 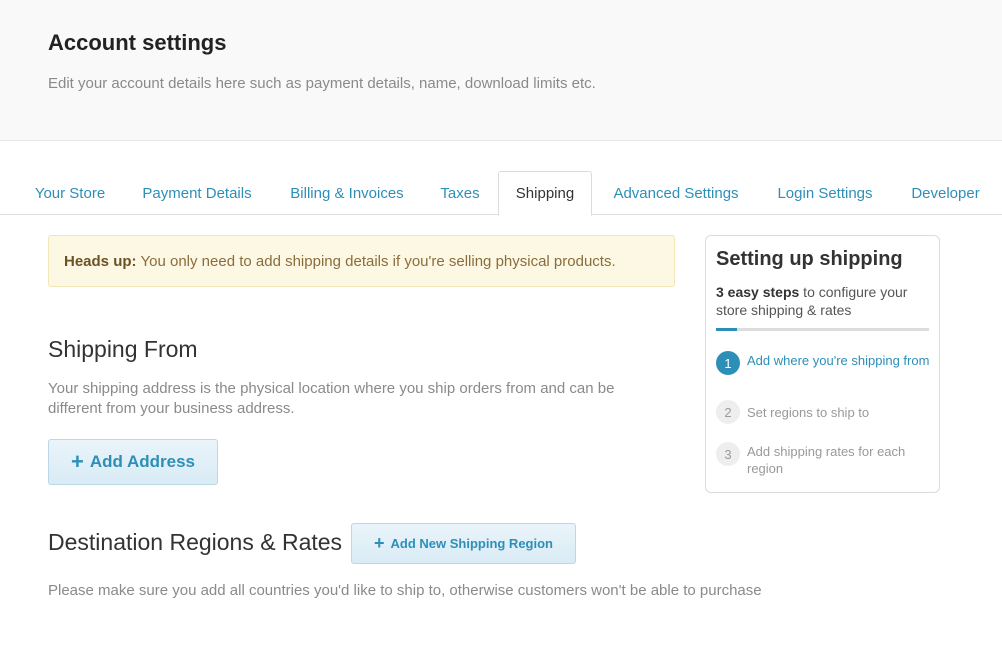 I want to click on step-number: 3, so click(x=728, y=454).